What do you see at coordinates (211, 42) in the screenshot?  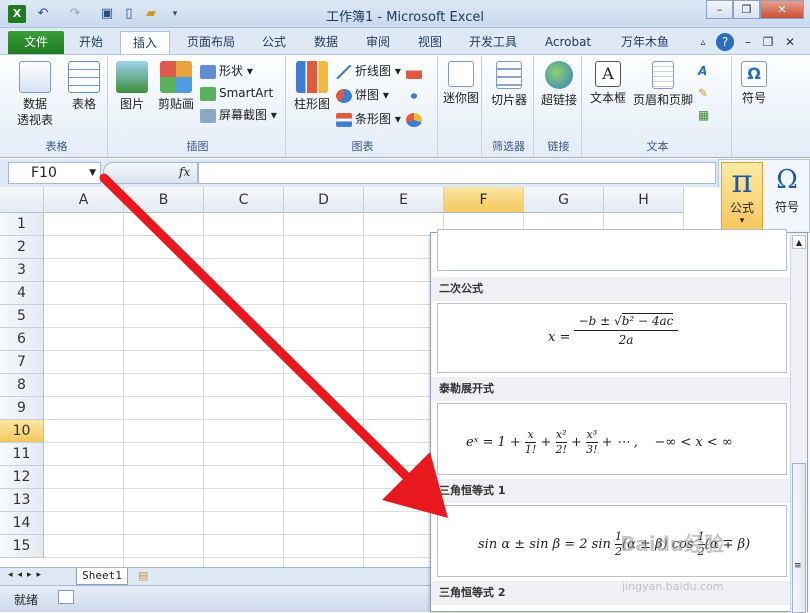 I see `tab-page-layout: 页面布局` at bounding box center [211, 42].